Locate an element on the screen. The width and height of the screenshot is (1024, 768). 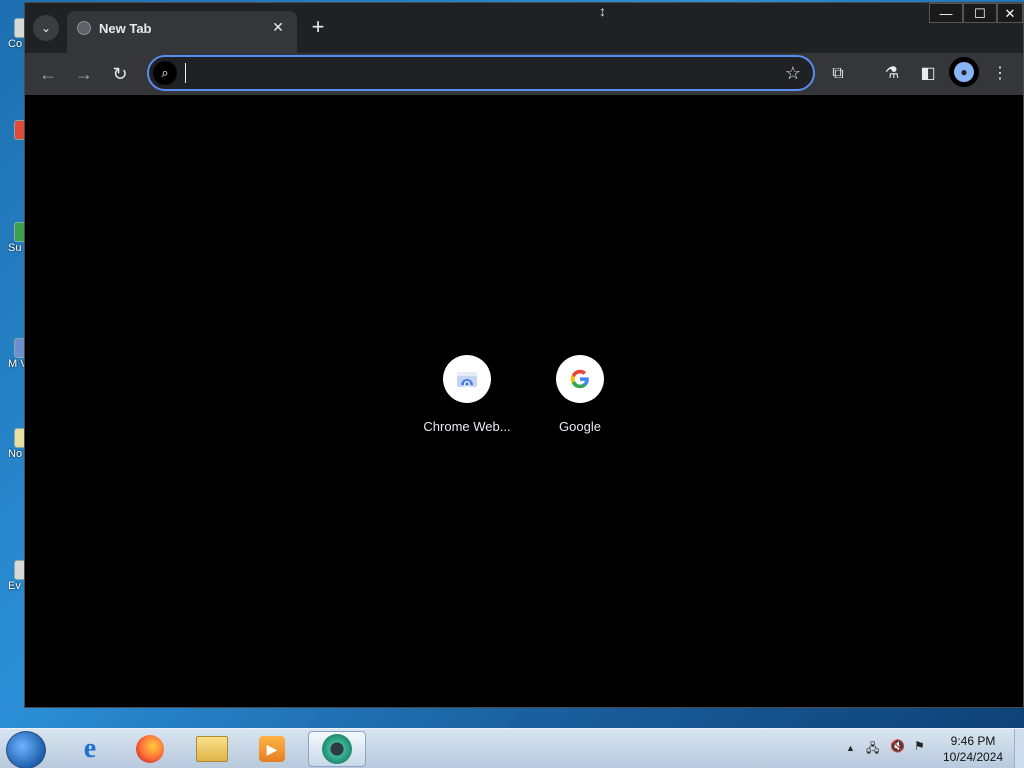
forward-button: → is located at coordinates (84, 74).